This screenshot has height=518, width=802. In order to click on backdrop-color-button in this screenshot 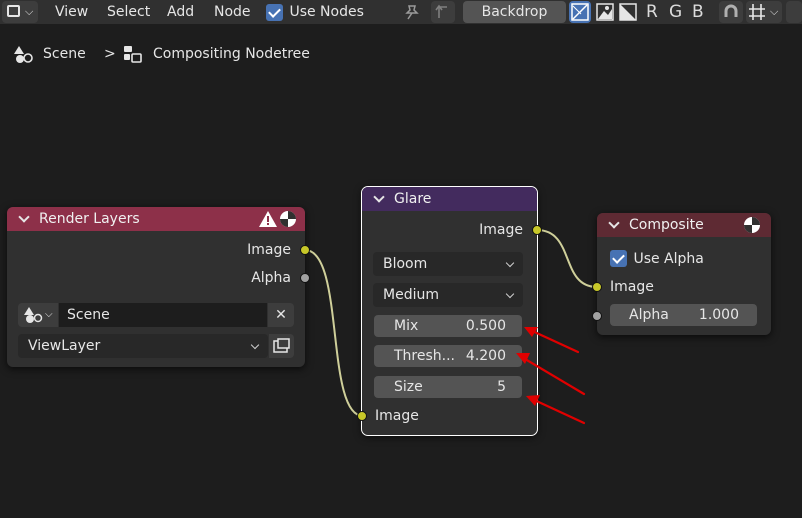, I will do `click(580, 12)`.